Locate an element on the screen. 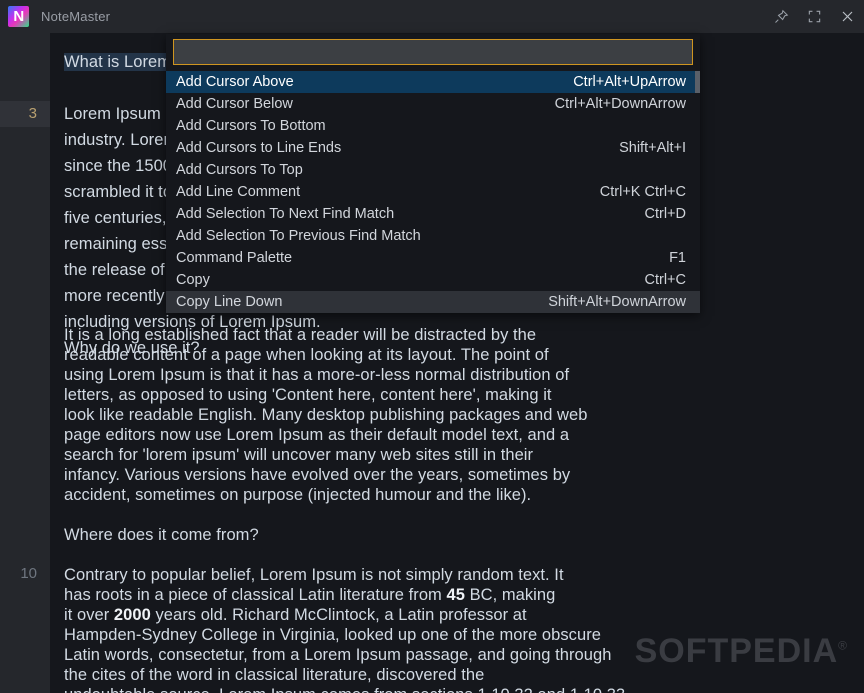 The height and width of the screenshot is (693, 864). app-logo-letter: N is located at coordinates (18, 16).